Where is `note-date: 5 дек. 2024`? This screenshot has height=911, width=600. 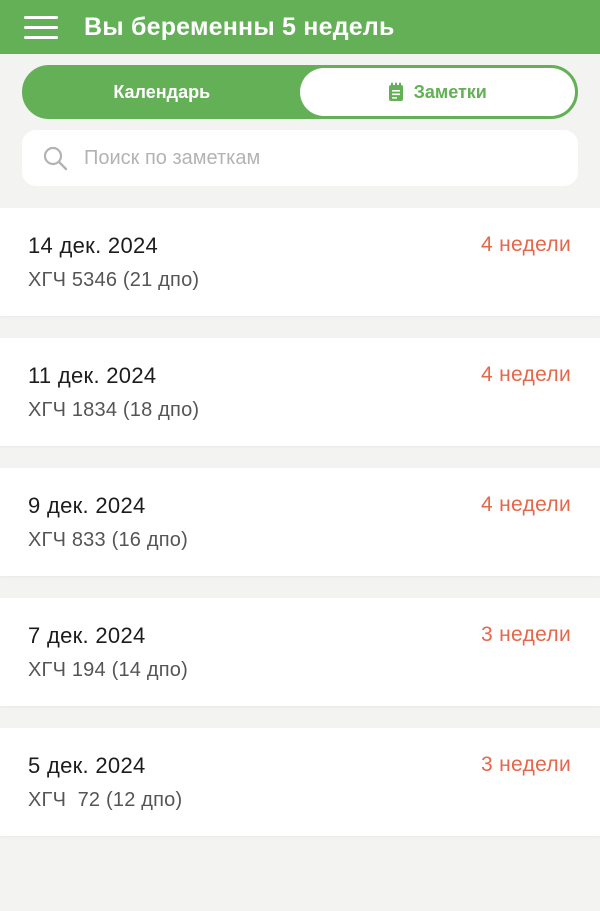 note-date: 5 дек. 2024 is located at coordinates (87, 765).